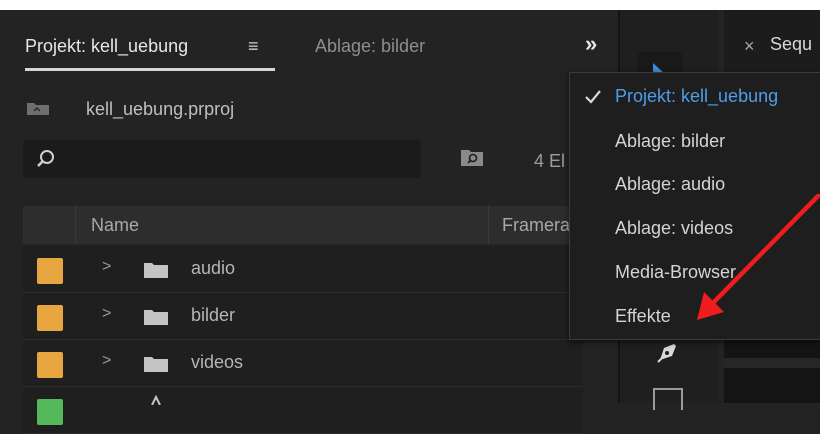 This screenshot has height=434, width=820. I want to click on close-icon: ×, so click(749, 46).